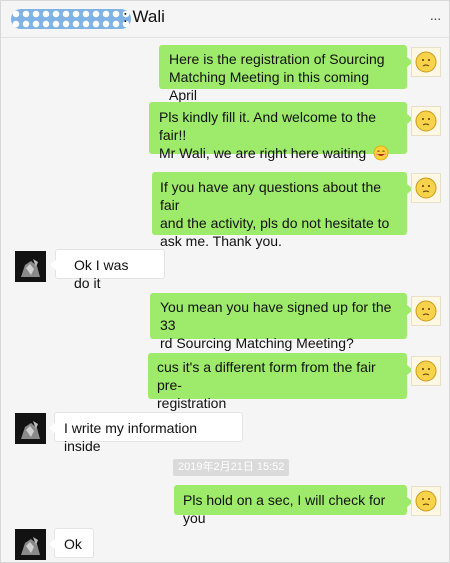  Describe the element at coordinates (101, 274) in the screenshot. I see `message-line: Ok I was do it` at that location.